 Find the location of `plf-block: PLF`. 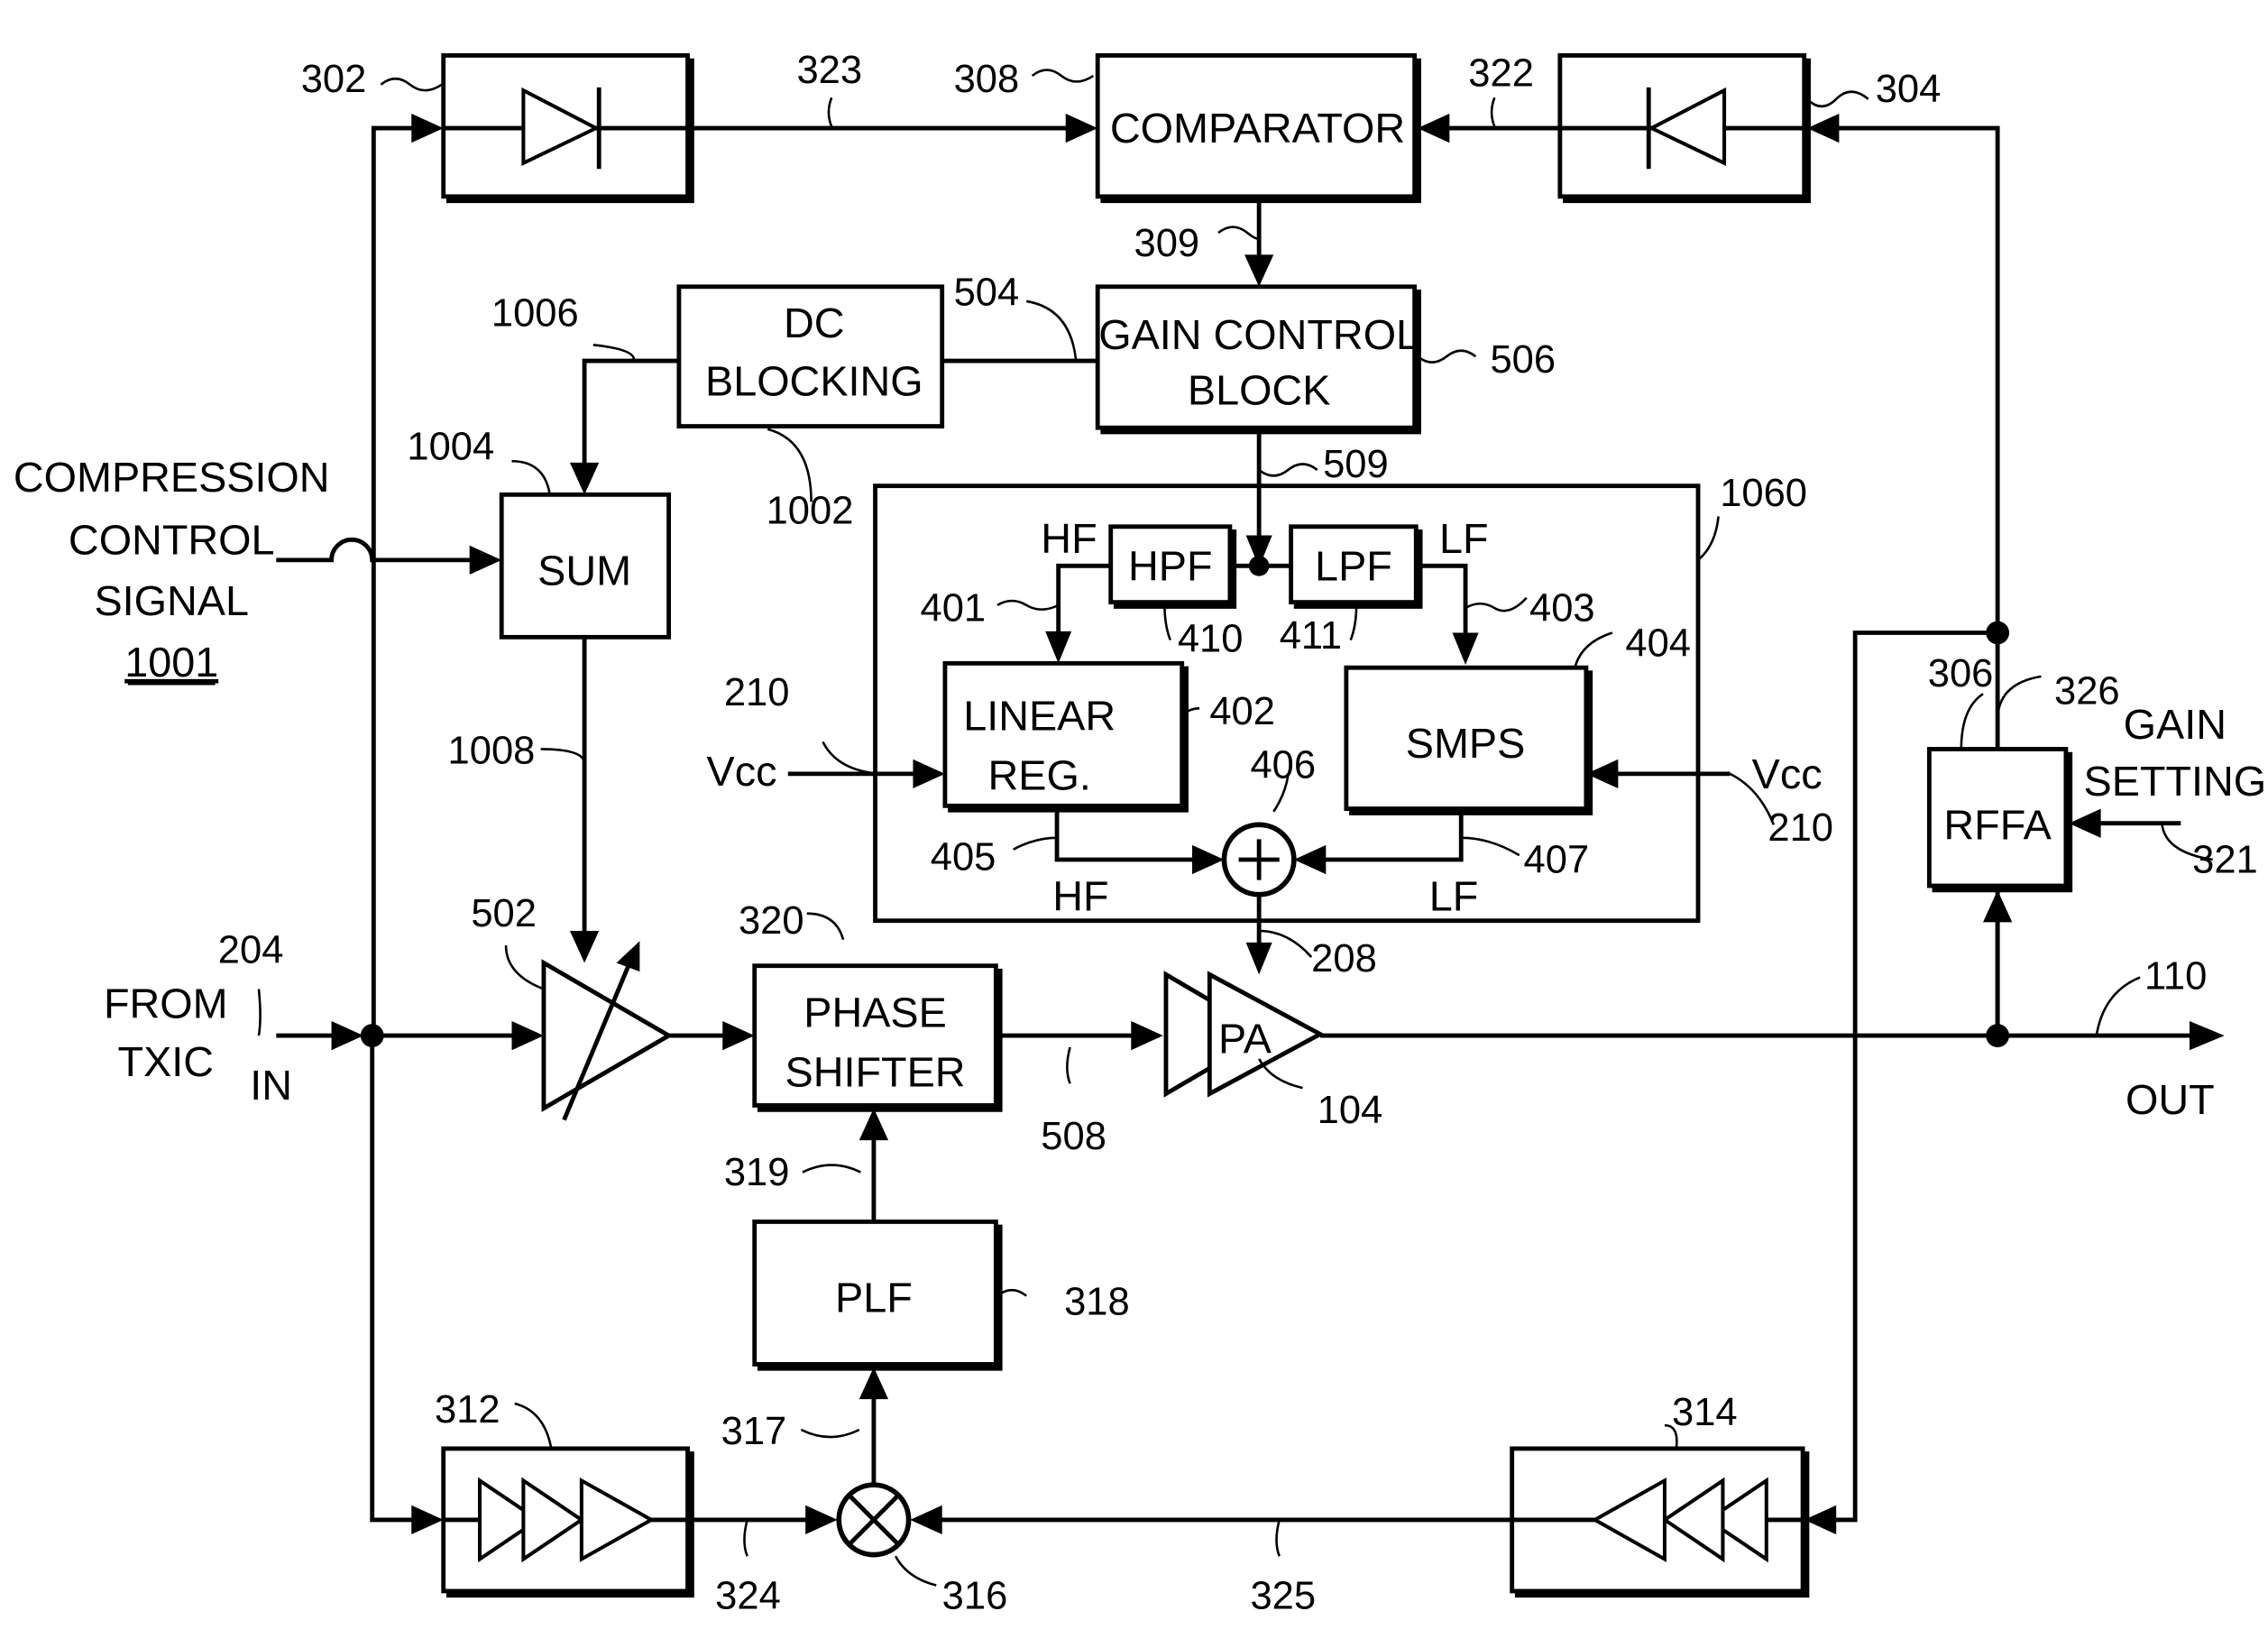

plf-block: PLF is located at coordinates (877, 1296).